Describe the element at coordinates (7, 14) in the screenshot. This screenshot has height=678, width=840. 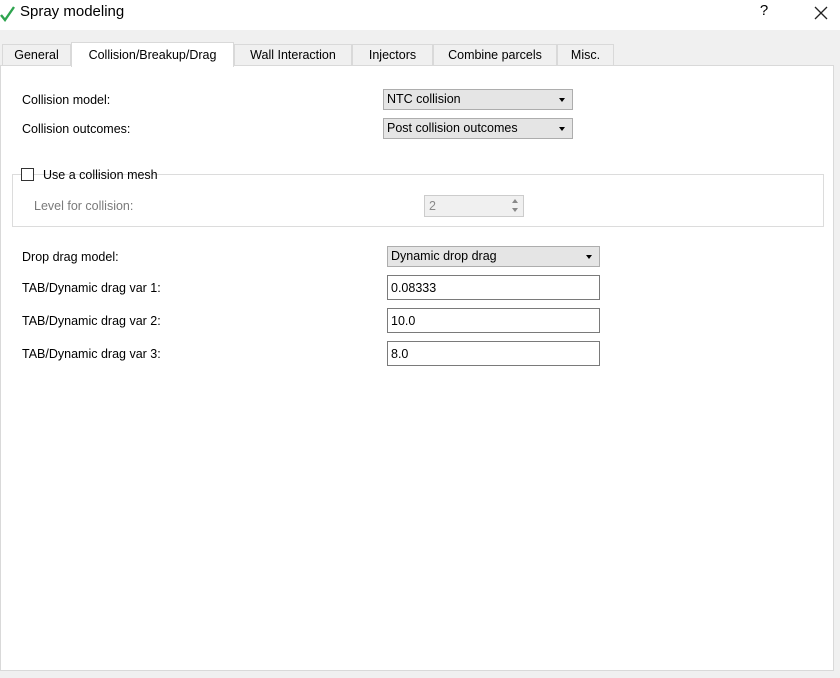
I see `check-icon` at that location.